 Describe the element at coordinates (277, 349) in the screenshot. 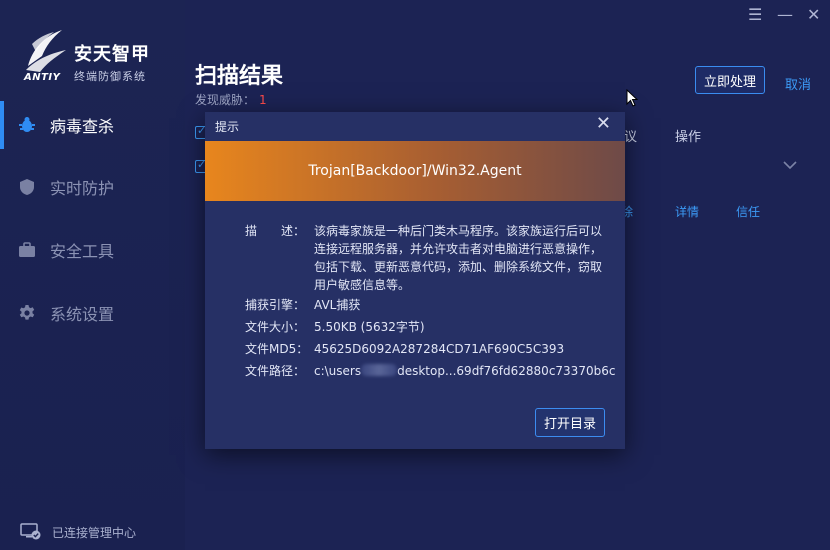

I see `md5-label: 文件MD5：` at that location.